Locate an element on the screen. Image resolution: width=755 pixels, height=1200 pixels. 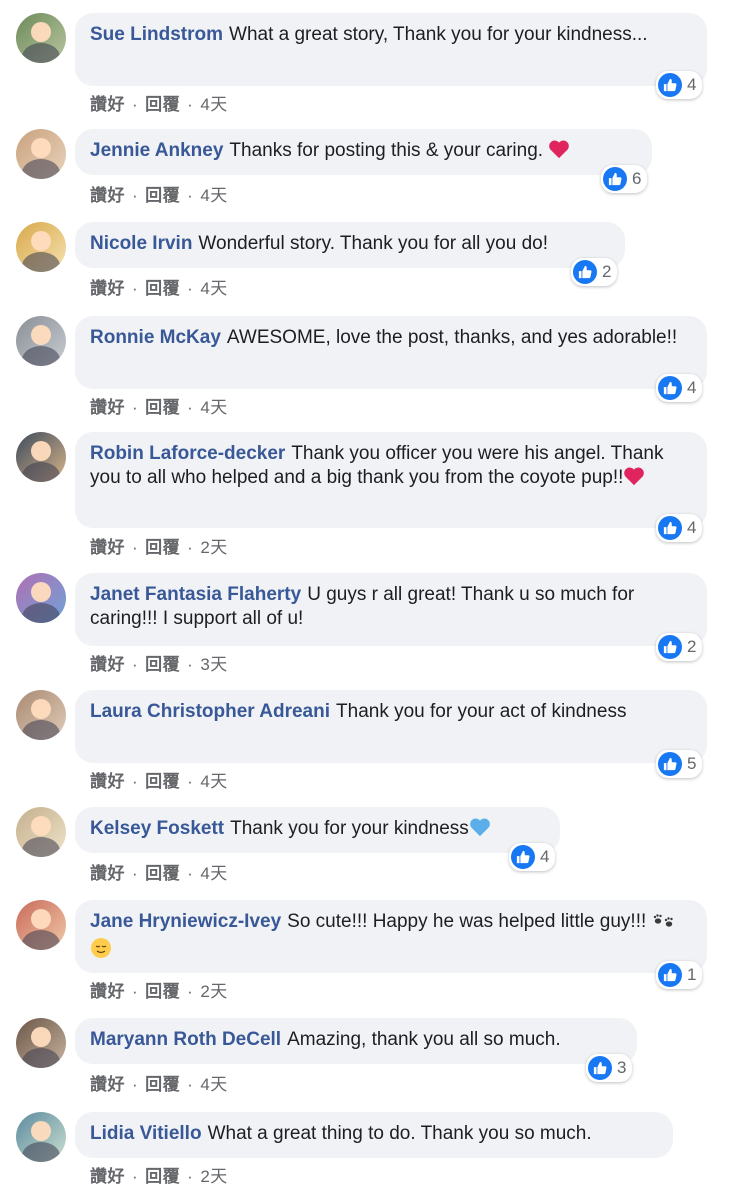
comment-actions: 讚好 · 回覆 · 3天 is located at coordinates (159, 662).